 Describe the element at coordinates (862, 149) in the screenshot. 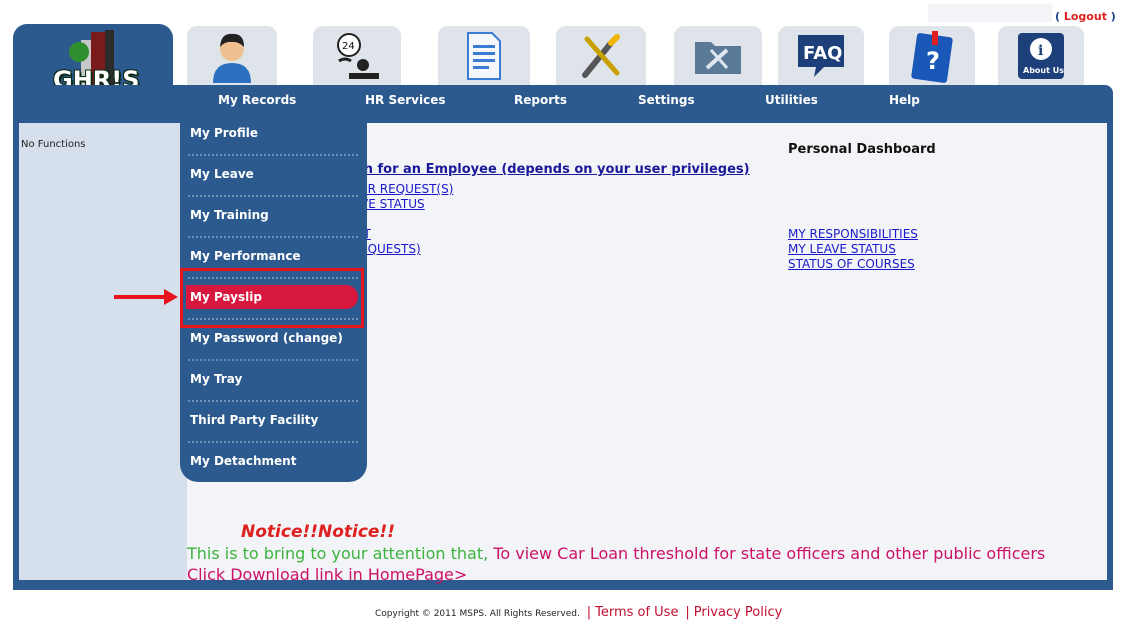

I see `personal-dashboard-title: Personal Dashboard` at that location.